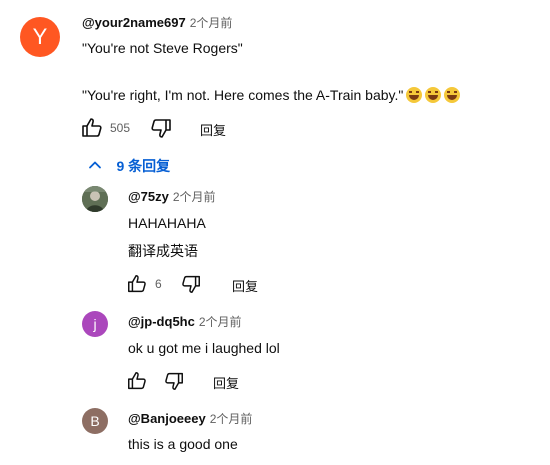 This screenshot has width=550, height=465. I want to click on like-count: 505, so click(120, 128).